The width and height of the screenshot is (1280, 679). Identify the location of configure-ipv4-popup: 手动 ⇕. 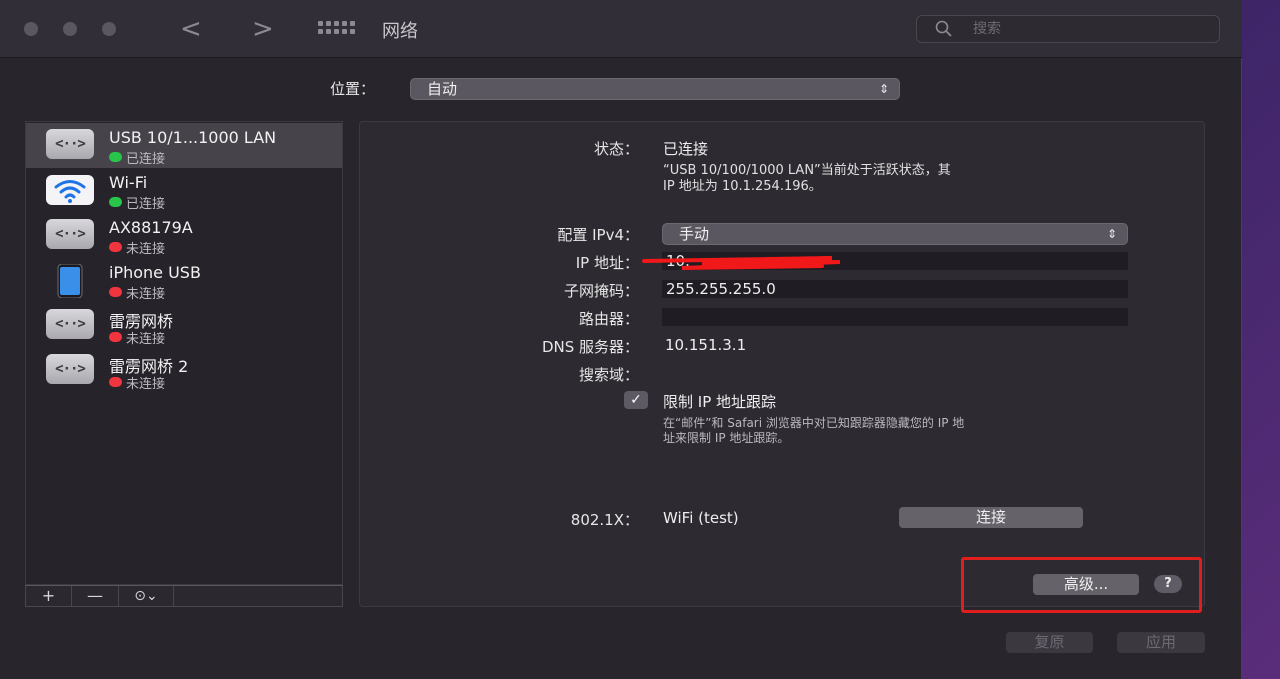
(895, 234).